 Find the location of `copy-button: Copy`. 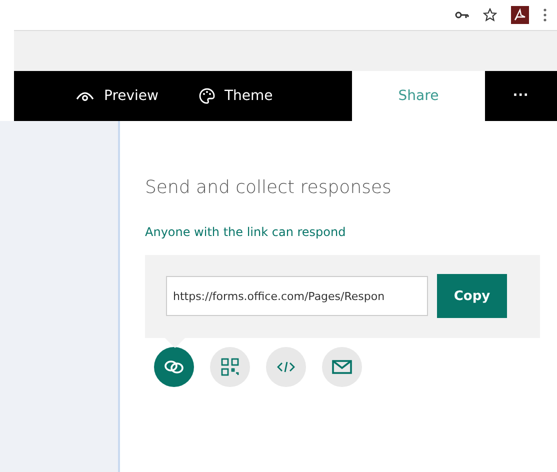

copy-button: Copy is located at coordinates (472, 296).